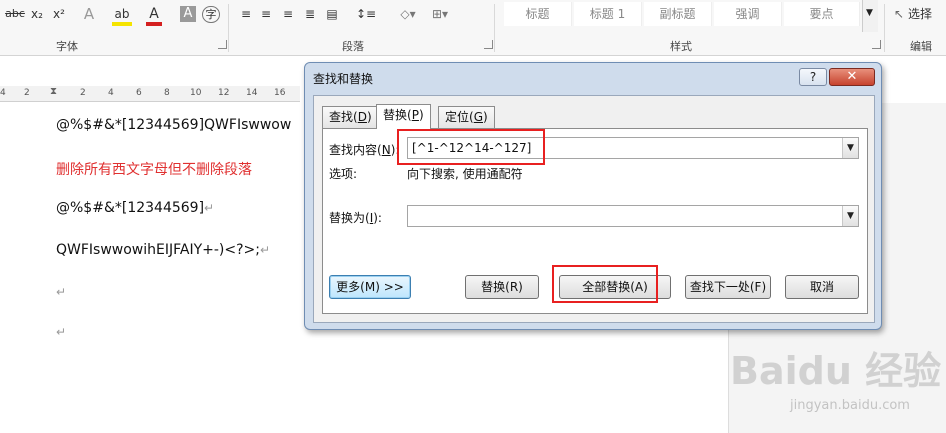 The image size is (946, 433). What do you see at coordinates (150, 94) in the screenshot?
I see `ruler: 4 2 ⧗ 2 4 6 8 10 12 14 16` at bounding box center [150, 94].